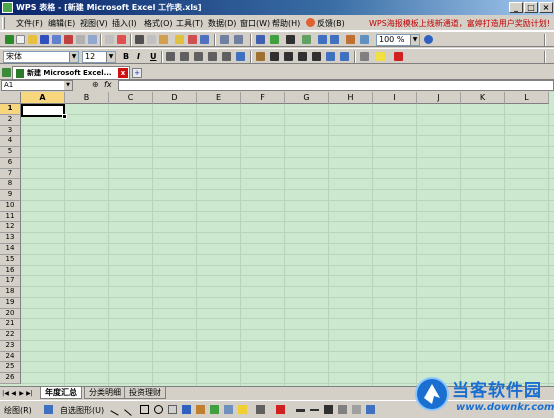 The height and width of the screenshot is (418, 554). I want to click on row-header-3: 3, so click(10, 131).